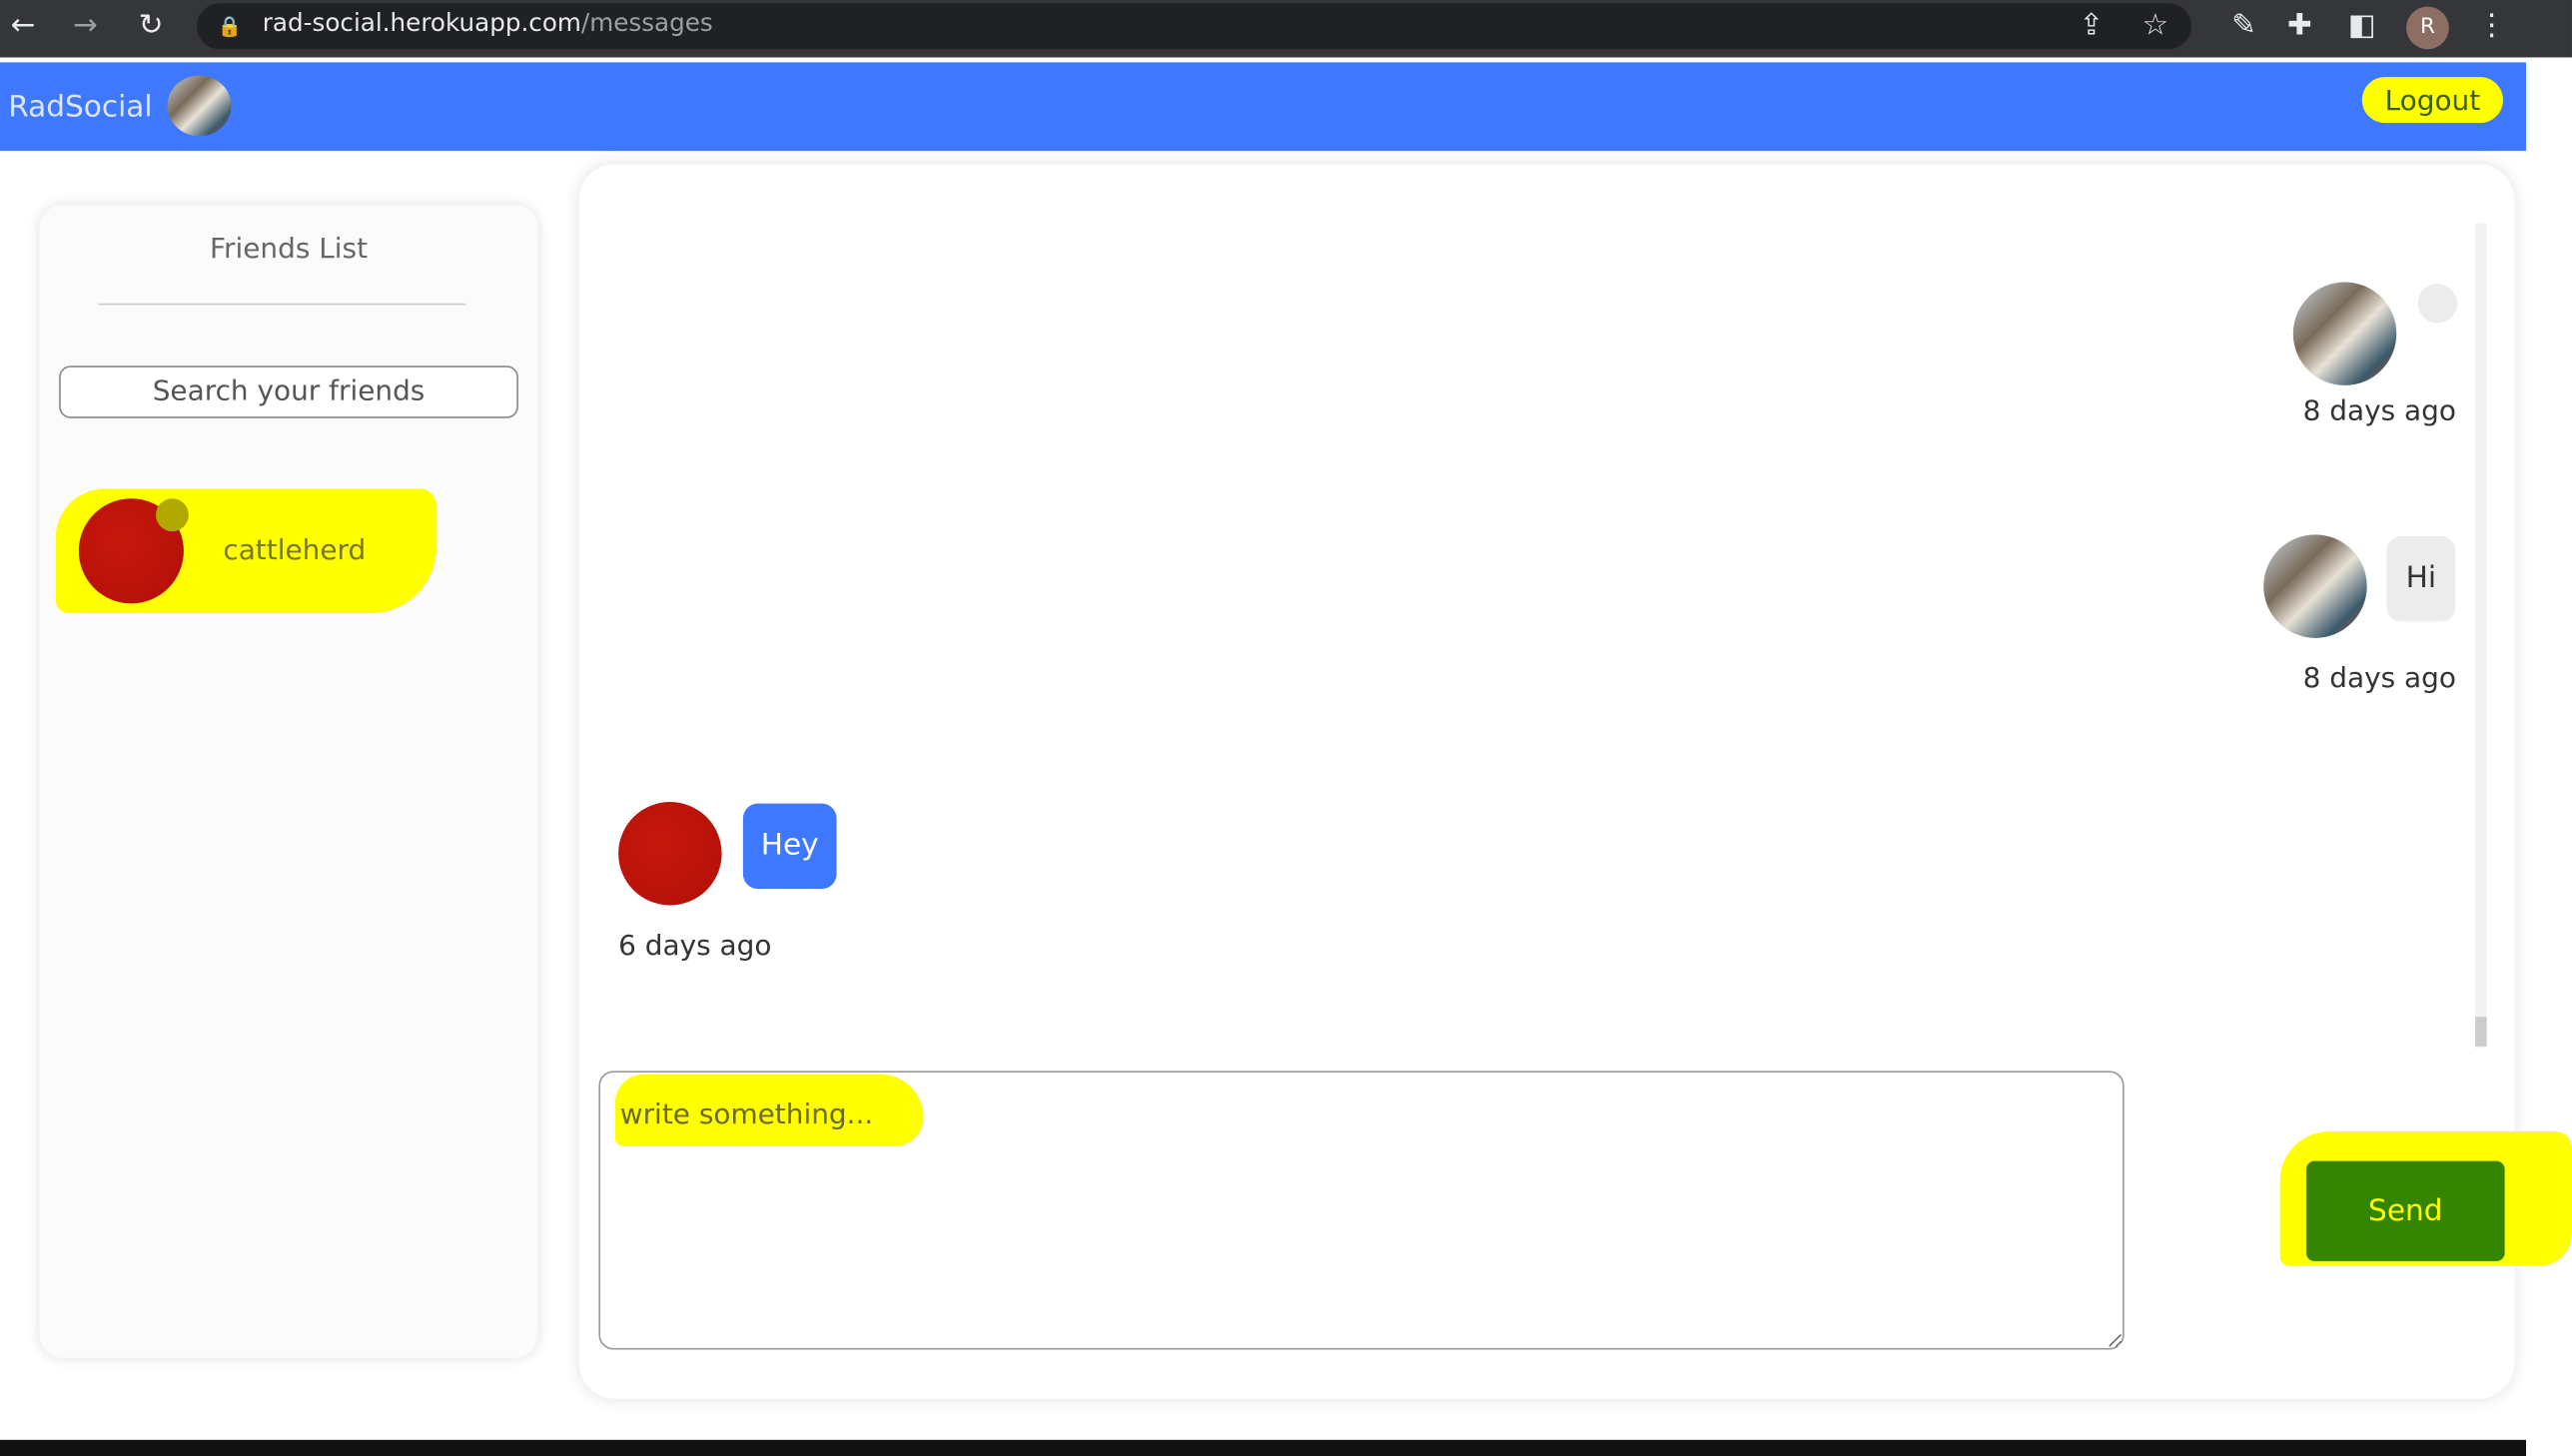 This screenshot has height=1456, width=2572. I want to click on chat-scrollbar, so click(2481, 636).